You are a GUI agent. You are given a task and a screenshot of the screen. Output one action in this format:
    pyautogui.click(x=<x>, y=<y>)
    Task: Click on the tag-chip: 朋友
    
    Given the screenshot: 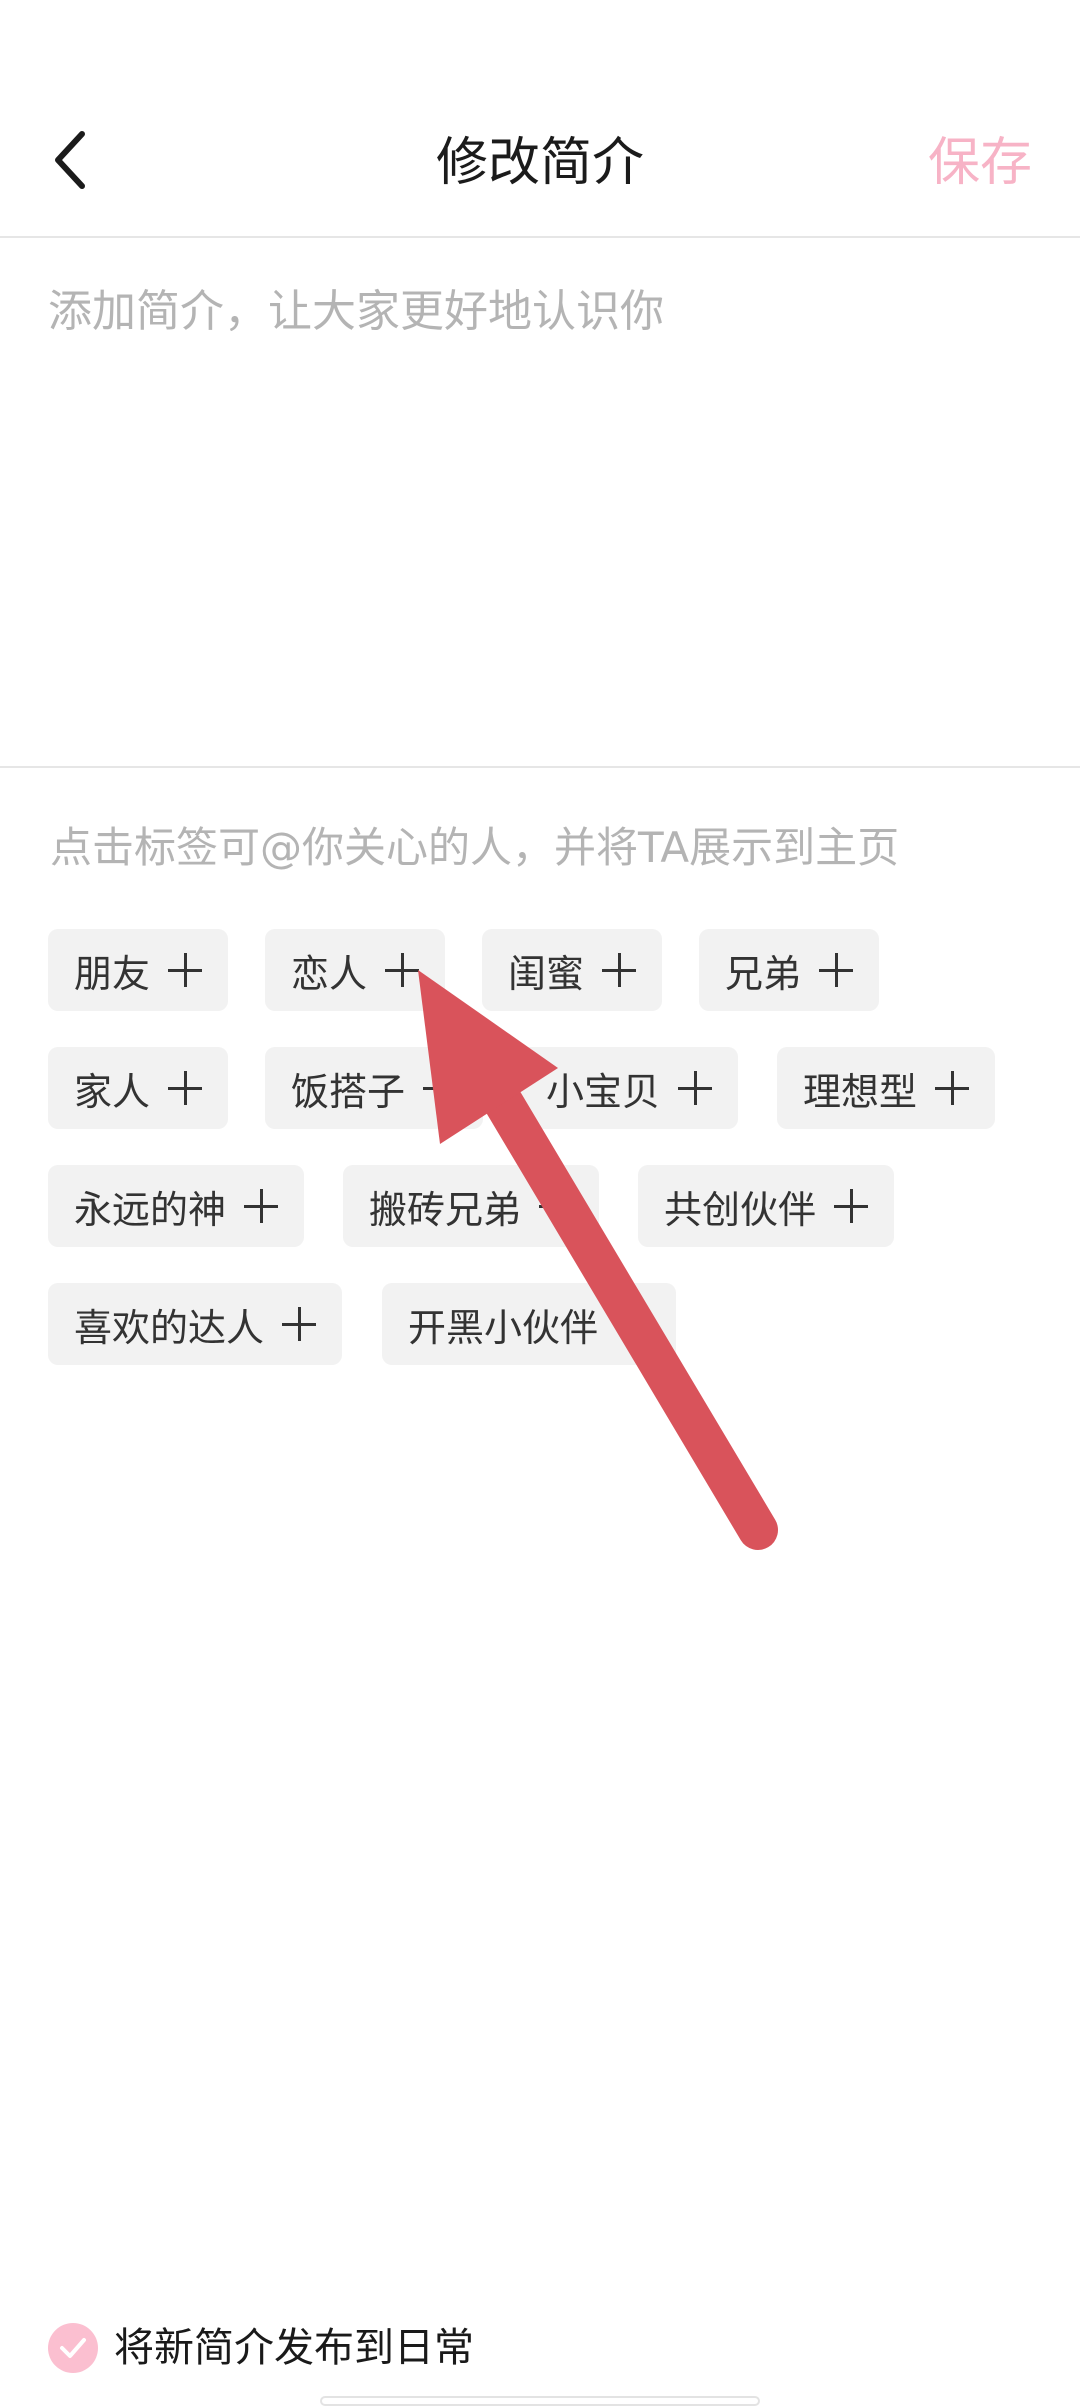 What is the action you would take?
    pyautogui.click(x=138, y=970)
    